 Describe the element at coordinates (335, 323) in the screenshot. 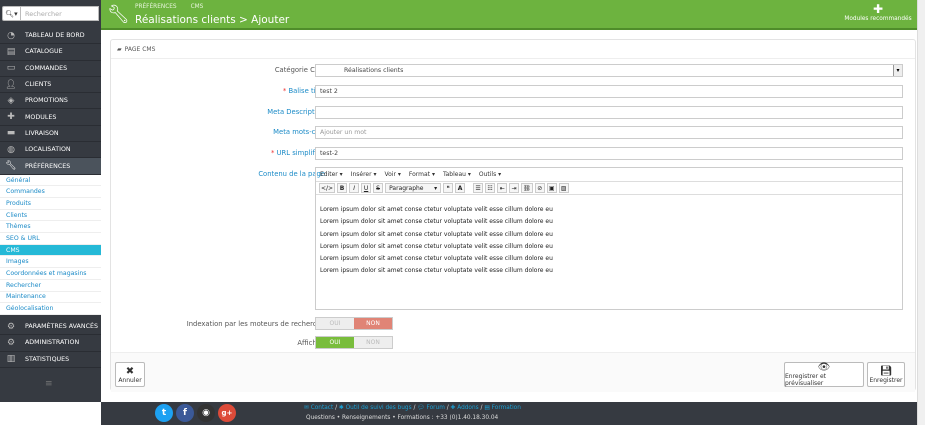

I see `indexation-yes: OUI` at that location.